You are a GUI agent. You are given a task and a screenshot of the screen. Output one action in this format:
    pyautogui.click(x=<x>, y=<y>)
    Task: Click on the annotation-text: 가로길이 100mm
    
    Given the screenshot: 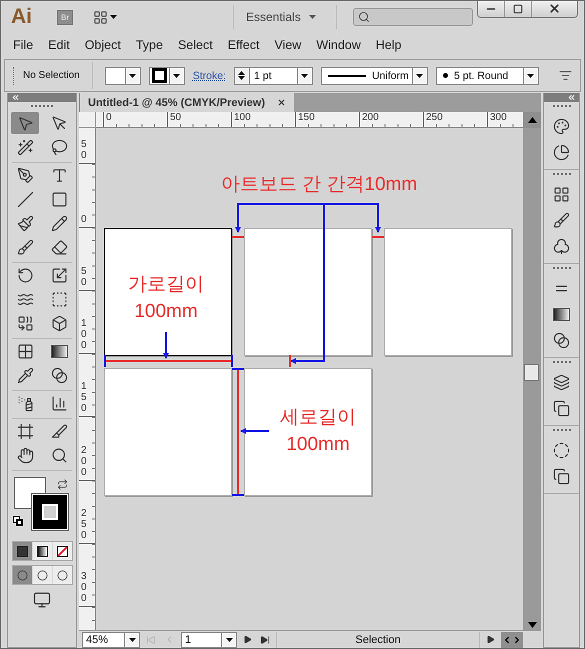 What is the action you would take?
    pyautogui.click(x=166, y=298)
    